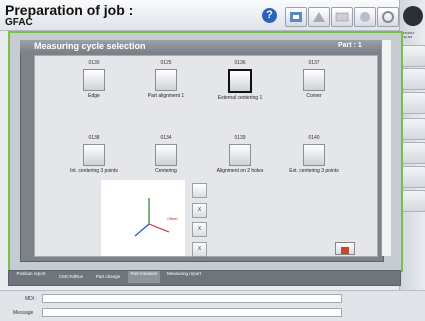 The width and height of the screenshot is (425, 321). What do you see at coordinates (240, 138) in the screenshot?
I see `cycle-code: 0139` at bounding box center [240, 138].